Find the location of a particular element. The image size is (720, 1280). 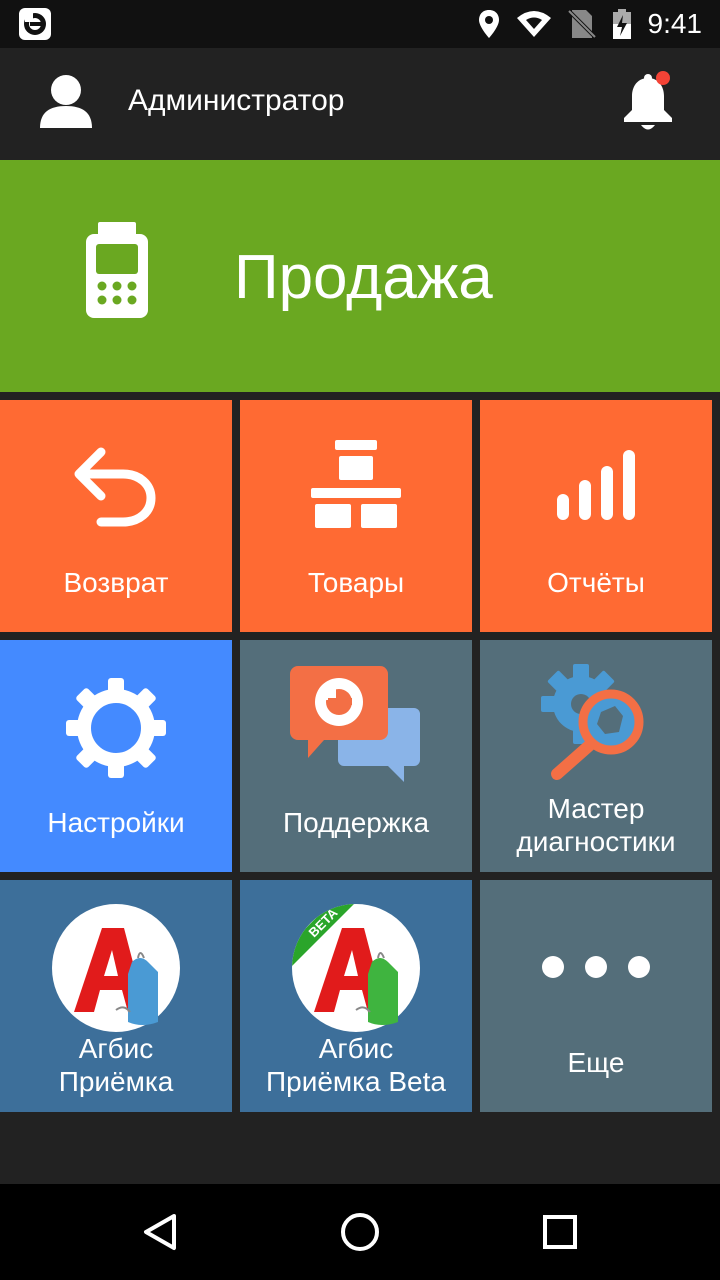

location-icon is located at coordinates (488, 24).